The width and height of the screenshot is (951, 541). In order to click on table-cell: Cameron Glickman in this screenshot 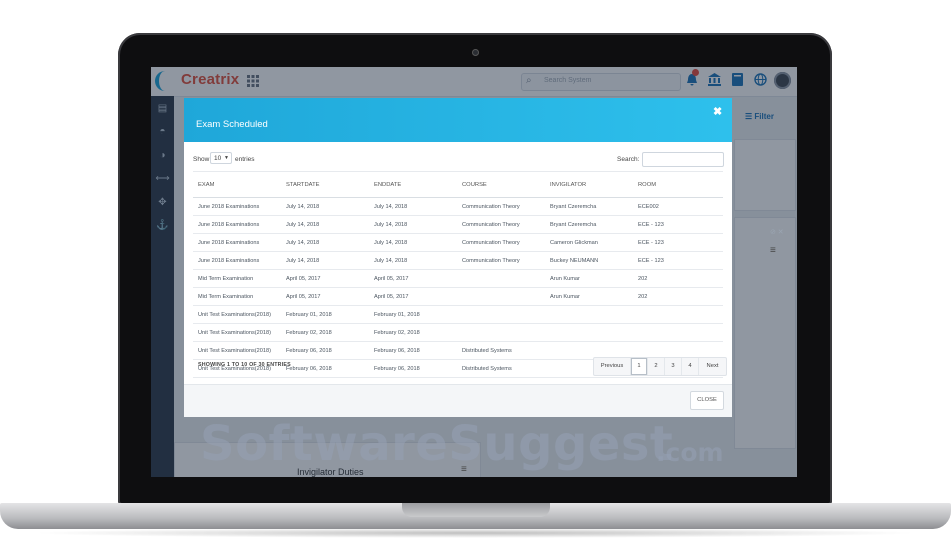, I will do `click(589, 242)`.